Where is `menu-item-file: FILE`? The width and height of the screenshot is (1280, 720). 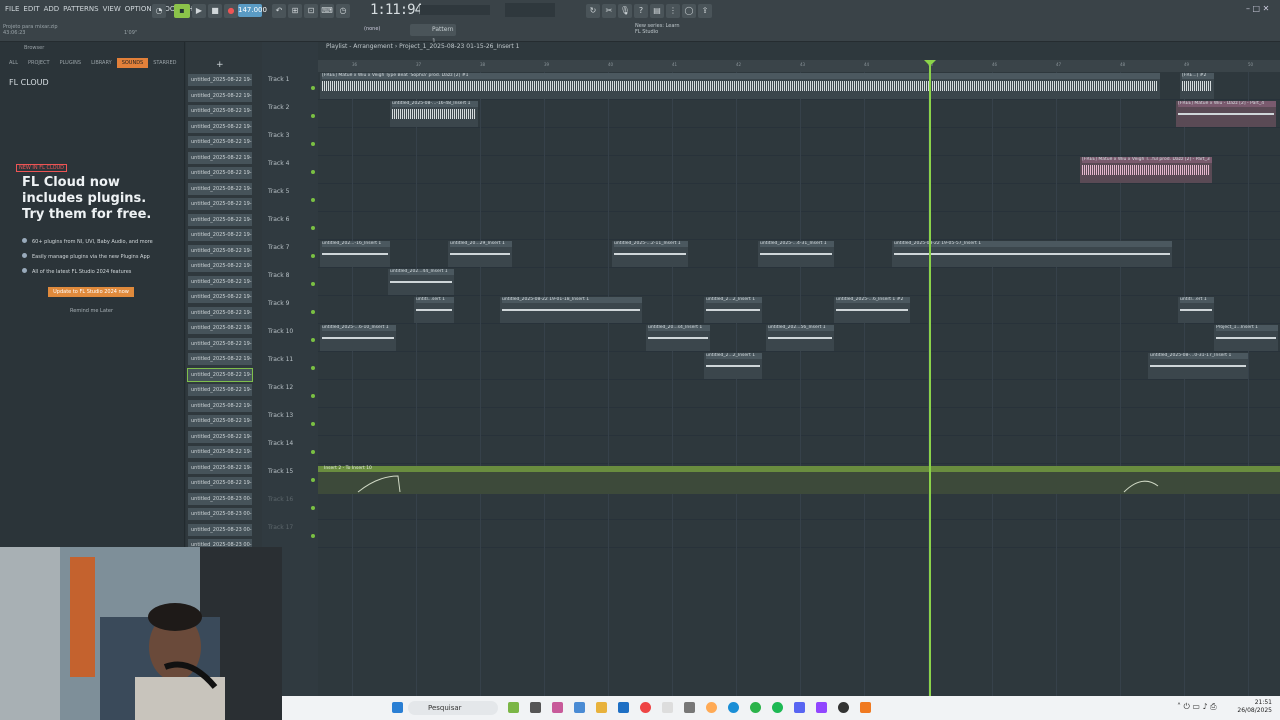
menu-item-file: FILE is located at coordinates (12, 9).